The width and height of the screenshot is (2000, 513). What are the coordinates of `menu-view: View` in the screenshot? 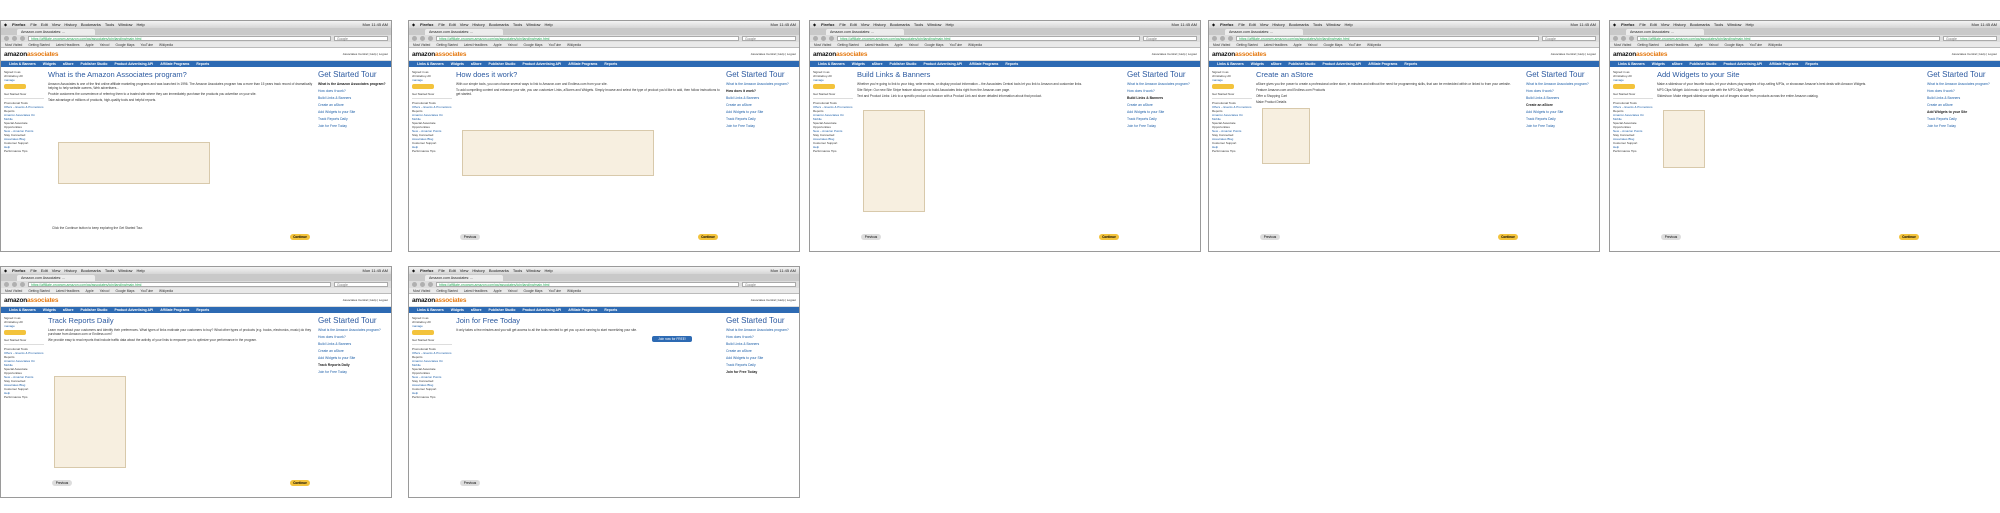 It's located at (56, 24).